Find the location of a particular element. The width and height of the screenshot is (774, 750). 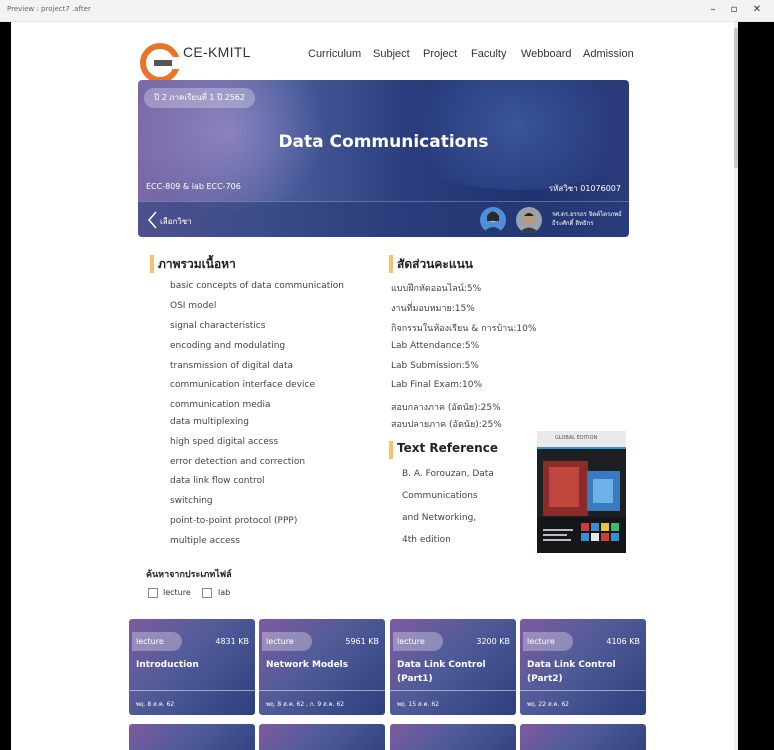

topic-item: multiple access is located at coordinates (205, 541).